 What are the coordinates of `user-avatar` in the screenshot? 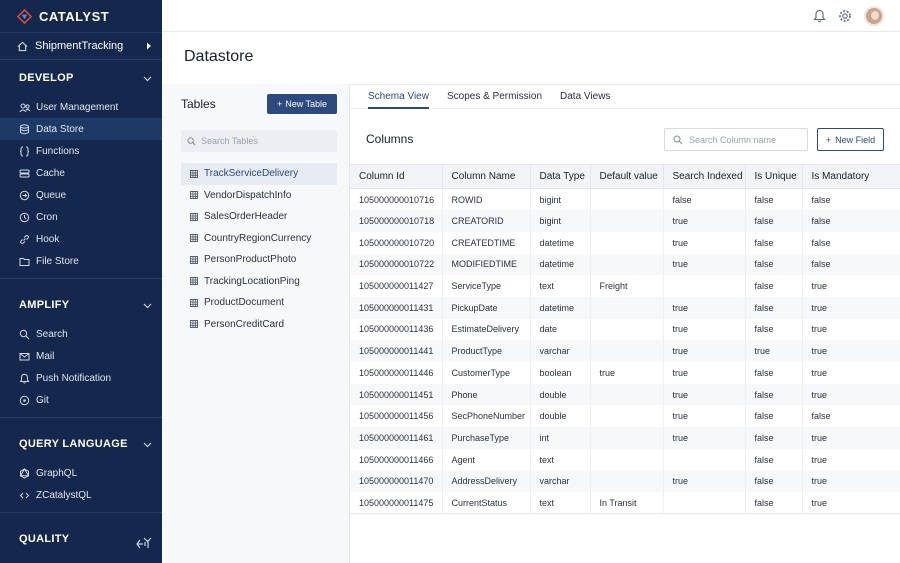 It's located at (874, 15).